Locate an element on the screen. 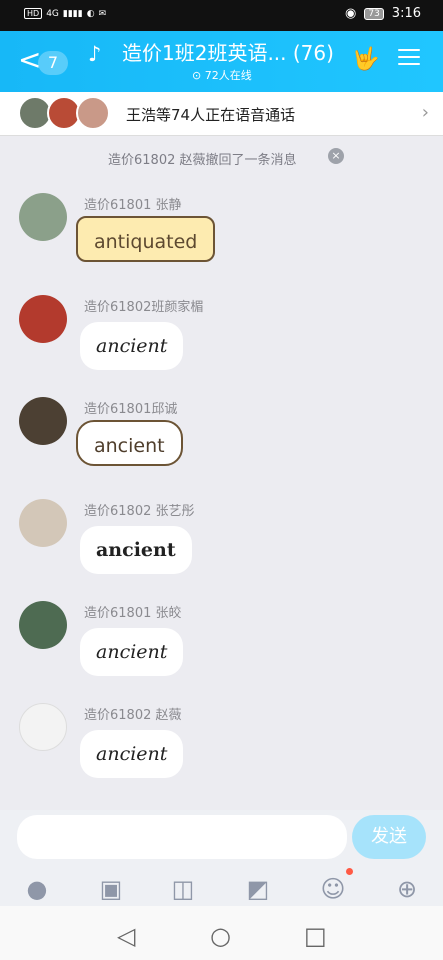  chat-header: < 7 ♪ 造价1班2班英语... (76) ⊙ 72人在线 🤟 is located at coordinates (221, 61).